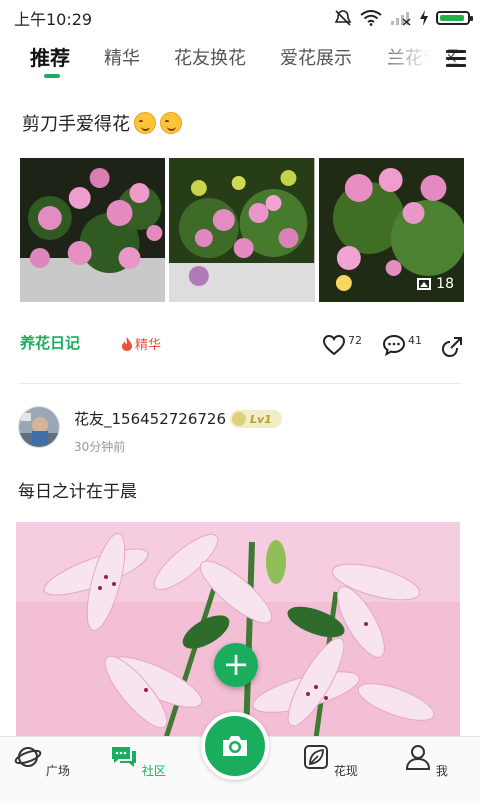  What do you see at coordinates (316, 757) in the screenshot?
I see `leaf-icon` at bounding box center [316, 757].